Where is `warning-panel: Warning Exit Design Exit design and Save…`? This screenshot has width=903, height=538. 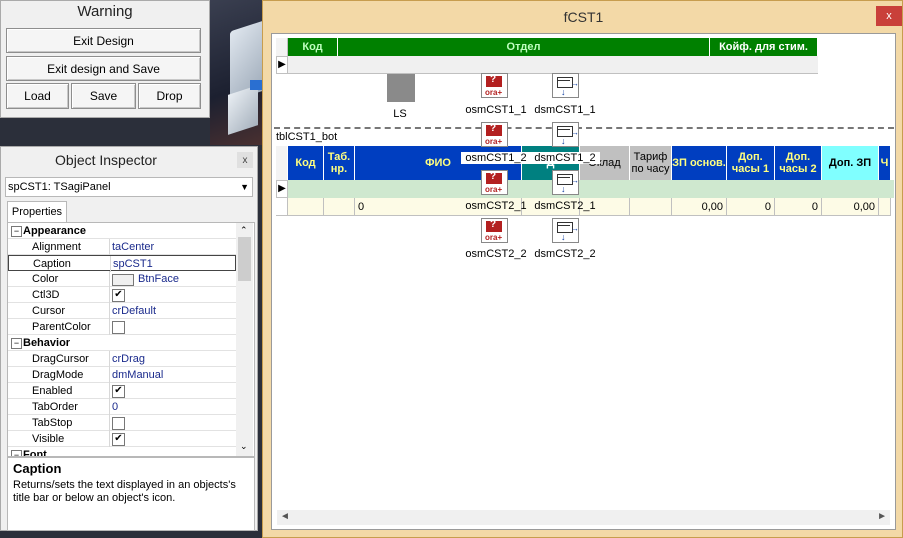
warning-panel: Warning Exit Design Exit design and Save… is located at coordinates (105, 59).